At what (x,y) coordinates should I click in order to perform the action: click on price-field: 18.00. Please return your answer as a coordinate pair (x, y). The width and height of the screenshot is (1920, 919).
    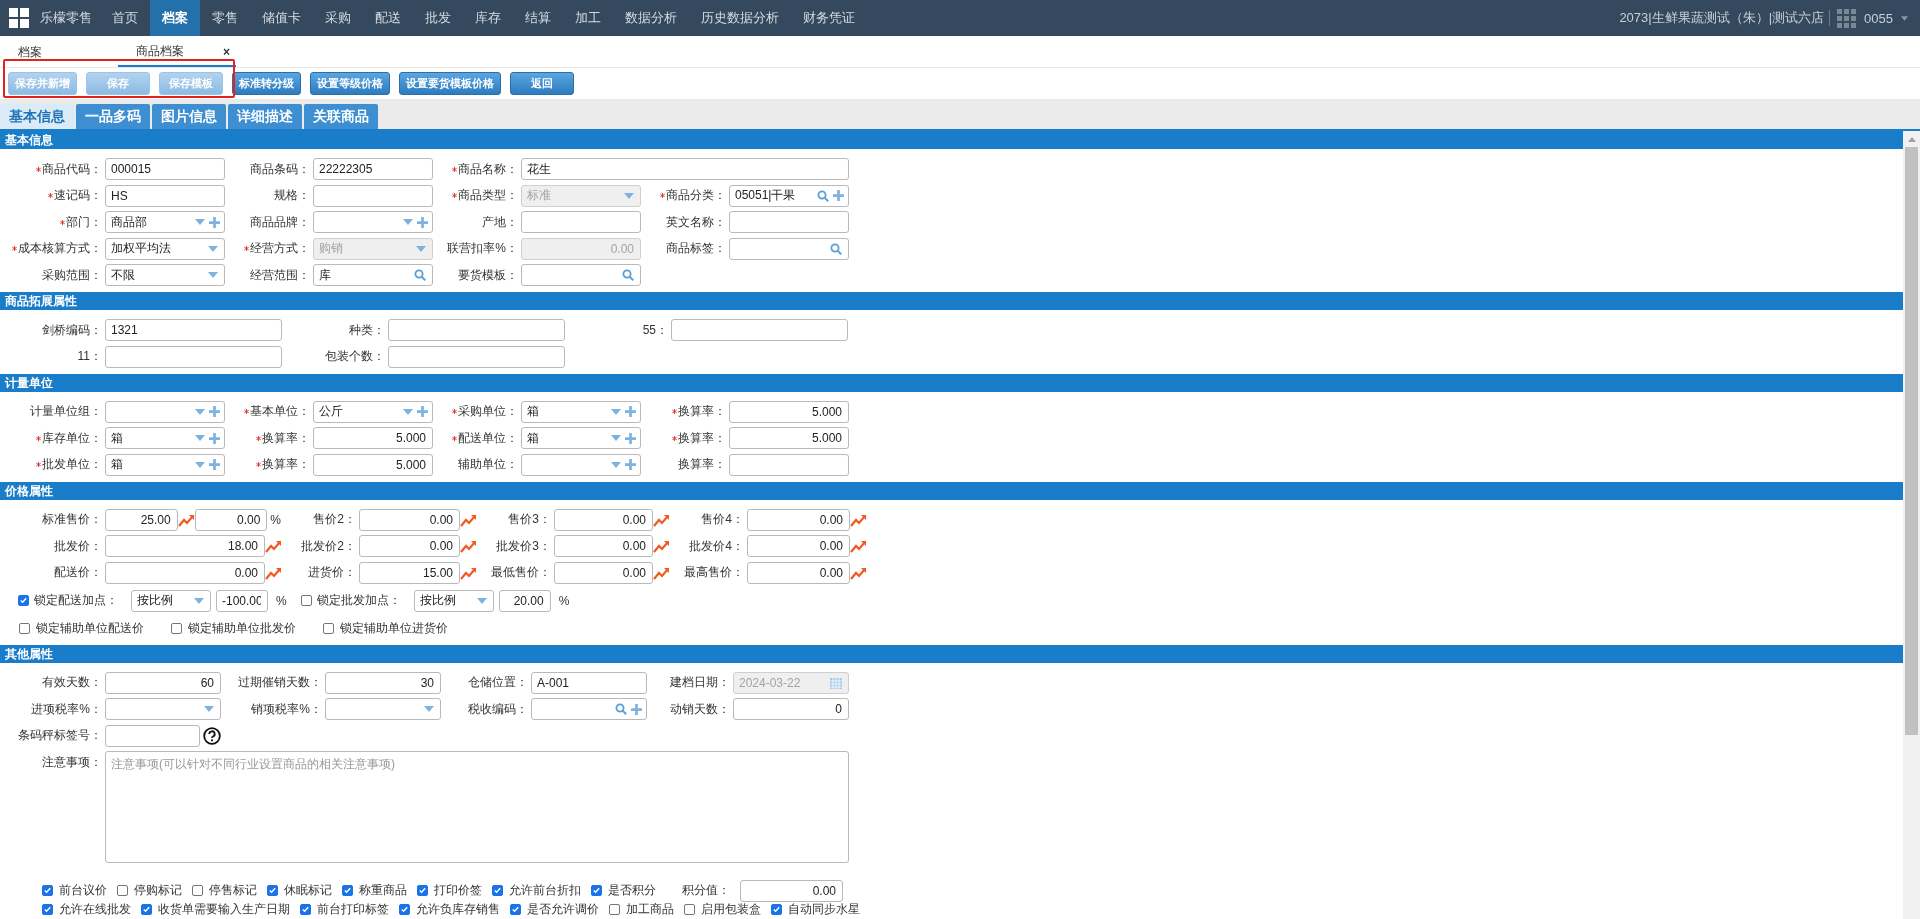
    Looking at the image, I should click on (185, 546).